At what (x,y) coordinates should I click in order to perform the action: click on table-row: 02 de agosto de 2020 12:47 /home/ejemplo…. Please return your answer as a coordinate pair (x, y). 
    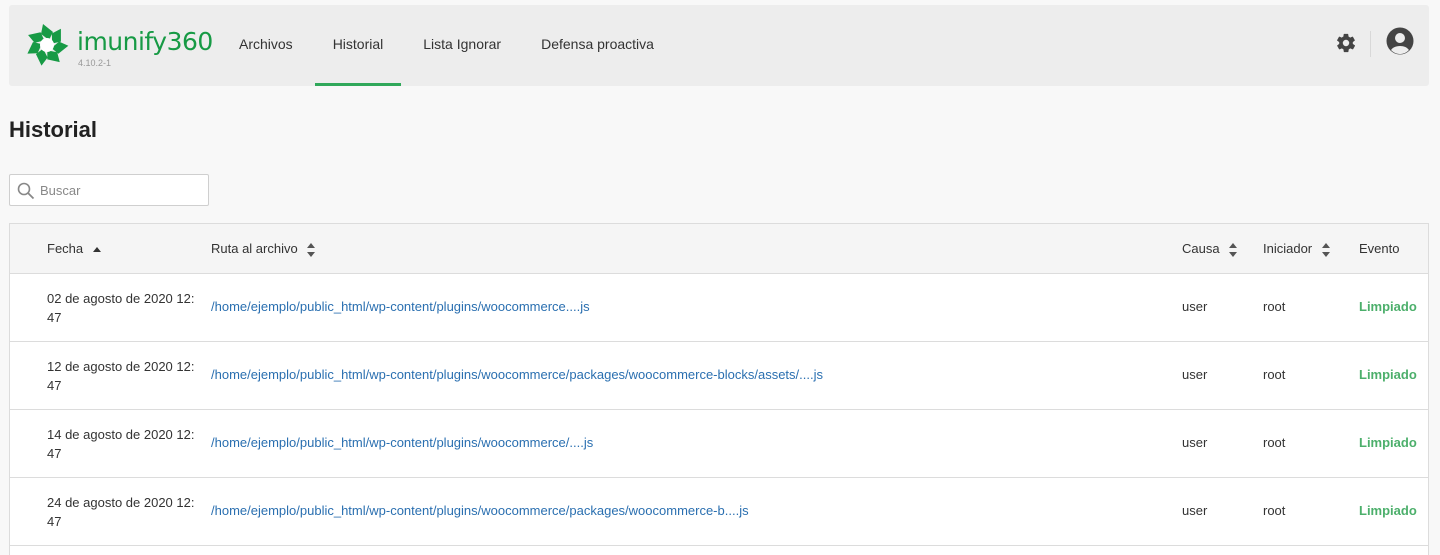
    Looking at the image, I should click on (719, 308).